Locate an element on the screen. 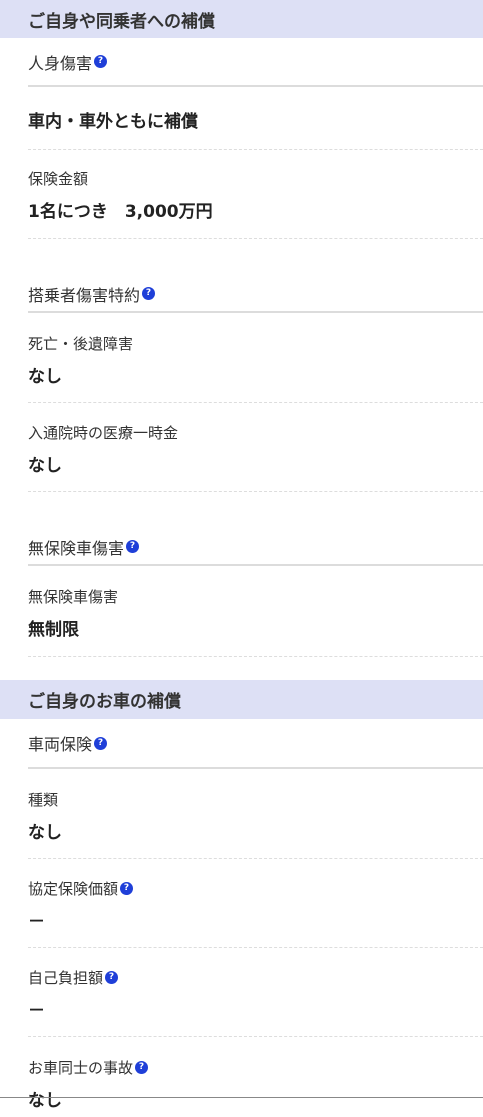 This screenshot has width=483, height=1117. item-label-death-disability: 死亡・後遺障害 is located at coordinates (81, 344).